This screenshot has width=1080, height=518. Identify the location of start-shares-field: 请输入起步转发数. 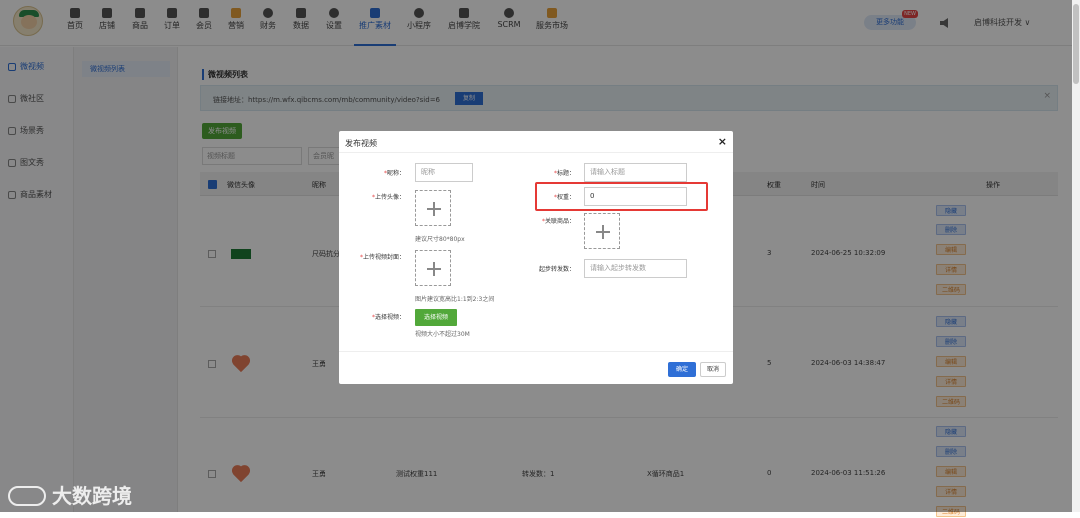
(635, 268).